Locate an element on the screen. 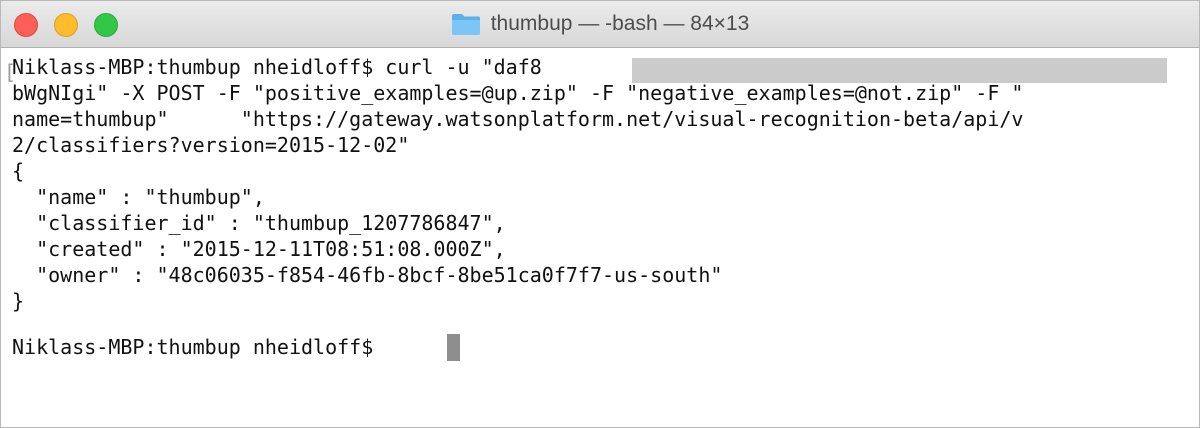 The height and width of the screenshot is (428, 1200). redacted-credentials is located at coordinates (899, 70).